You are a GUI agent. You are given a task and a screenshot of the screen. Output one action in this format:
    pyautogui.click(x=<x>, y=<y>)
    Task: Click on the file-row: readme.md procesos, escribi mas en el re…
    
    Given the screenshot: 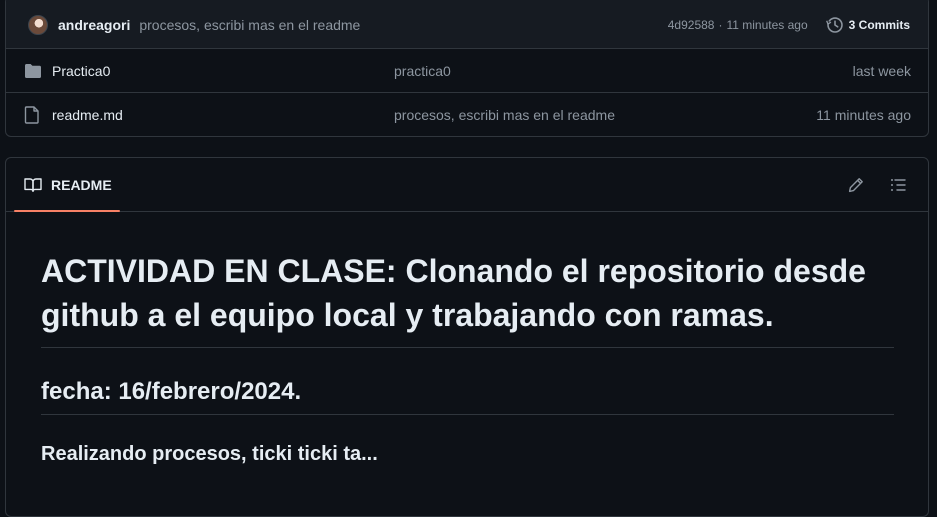 What is the action you would take?
    pyautogui.click(x=467, y=114)
    